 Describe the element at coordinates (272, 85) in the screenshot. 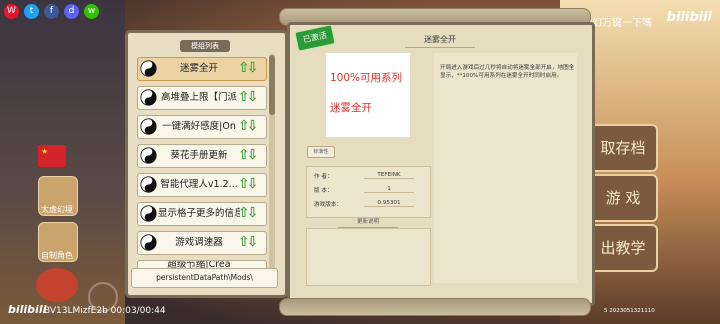

I see `list-scrollbar-thumb` at that location.